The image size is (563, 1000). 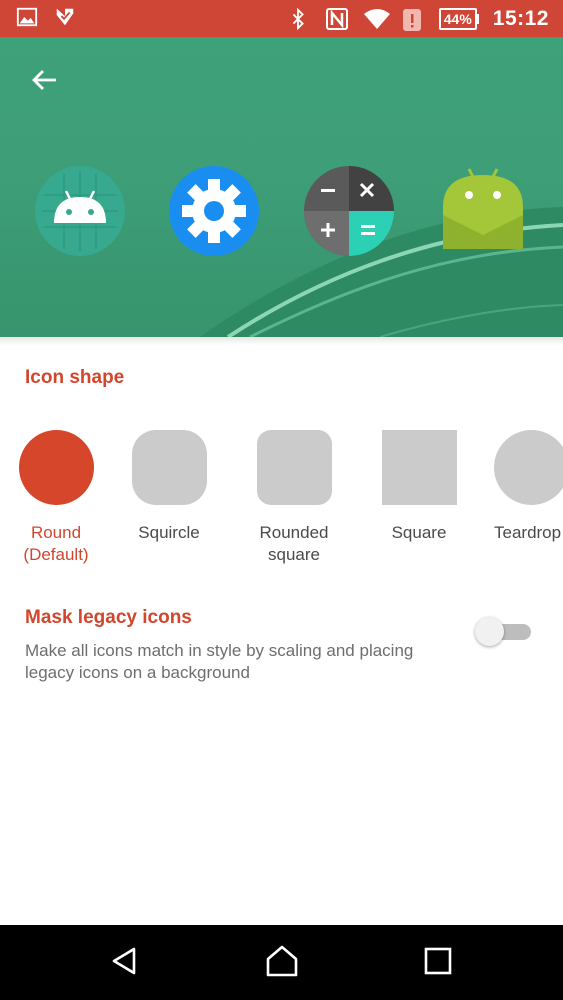 I want to click on shape-label-line2: square, so click(x=294, y=554).